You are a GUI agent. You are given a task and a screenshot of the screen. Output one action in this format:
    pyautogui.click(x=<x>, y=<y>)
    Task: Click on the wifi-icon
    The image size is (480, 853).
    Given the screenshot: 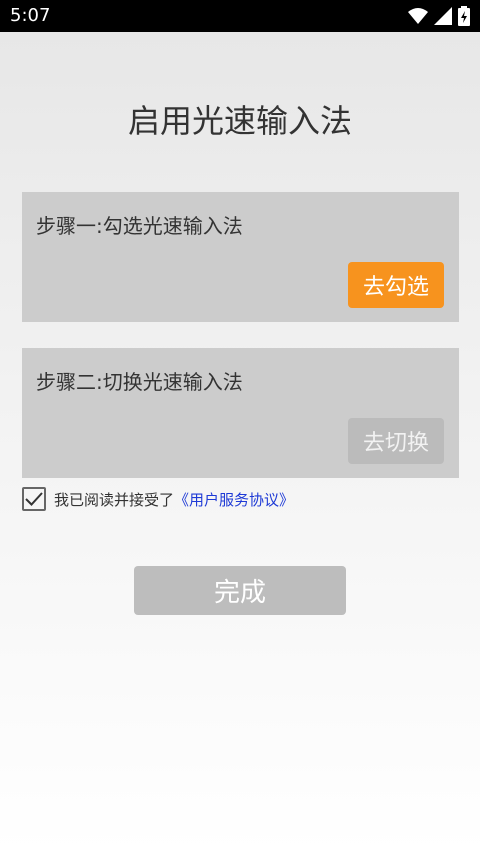 What is the action you would take?
    pyautogui.click(x=418, y=16)
    